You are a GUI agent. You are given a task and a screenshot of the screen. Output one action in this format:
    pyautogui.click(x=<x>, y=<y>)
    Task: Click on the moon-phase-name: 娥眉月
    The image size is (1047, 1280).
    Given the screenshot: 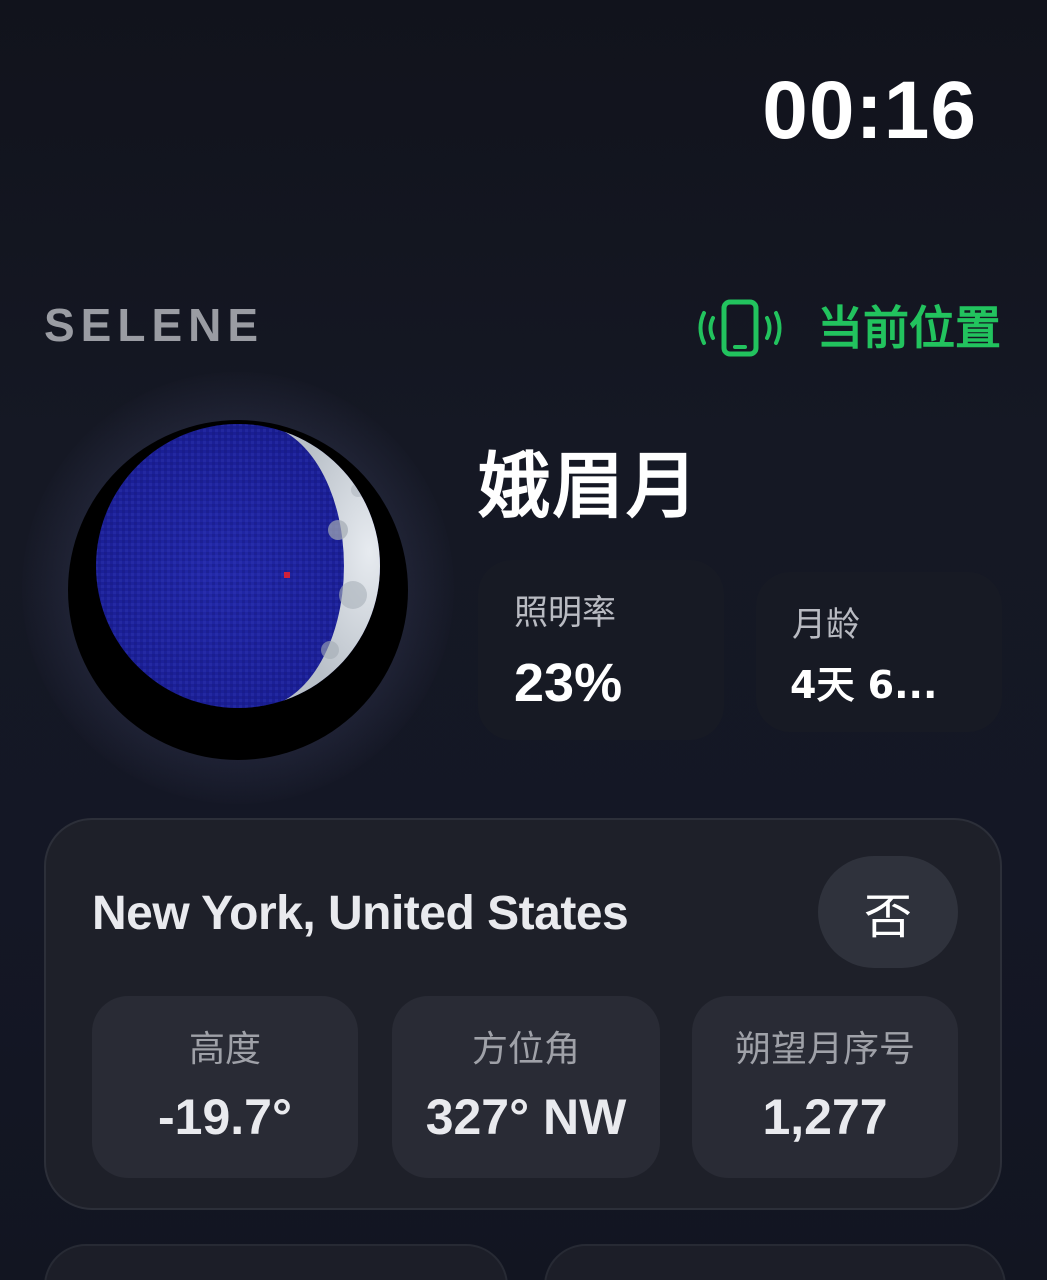 What is the action you would take?
    pyautogui.click(x=589, y=486)
    